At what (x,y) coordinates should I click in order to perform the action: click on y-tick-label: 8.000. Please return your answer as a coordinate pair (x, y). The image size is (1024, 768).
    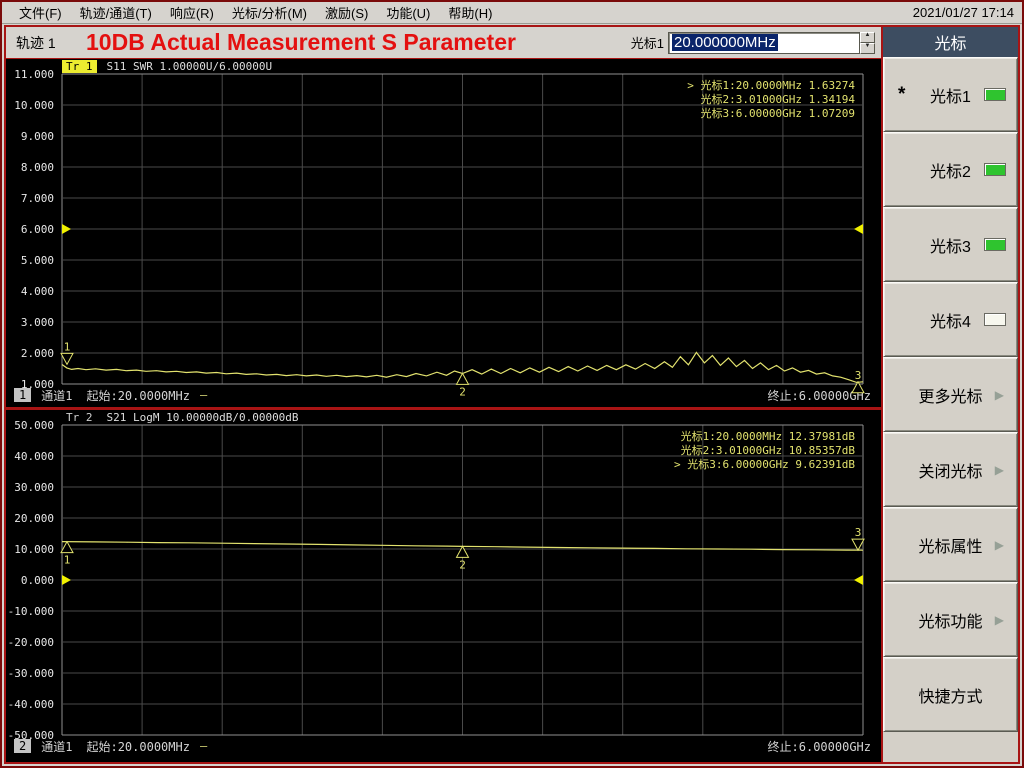
    Looking at the image, I should click on (37, 167).